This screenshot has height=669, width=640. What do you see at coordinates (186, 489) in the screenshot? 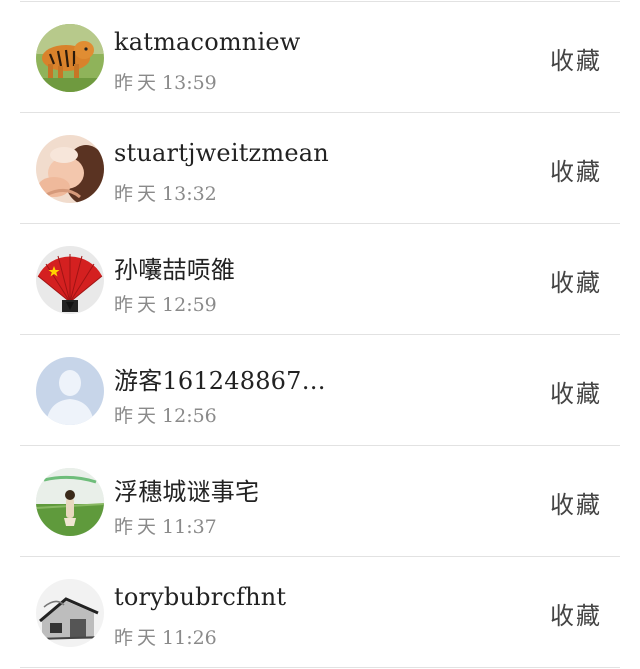
I see `item-username: 浮穗城谜事宅` at bounding box center [186, 489].